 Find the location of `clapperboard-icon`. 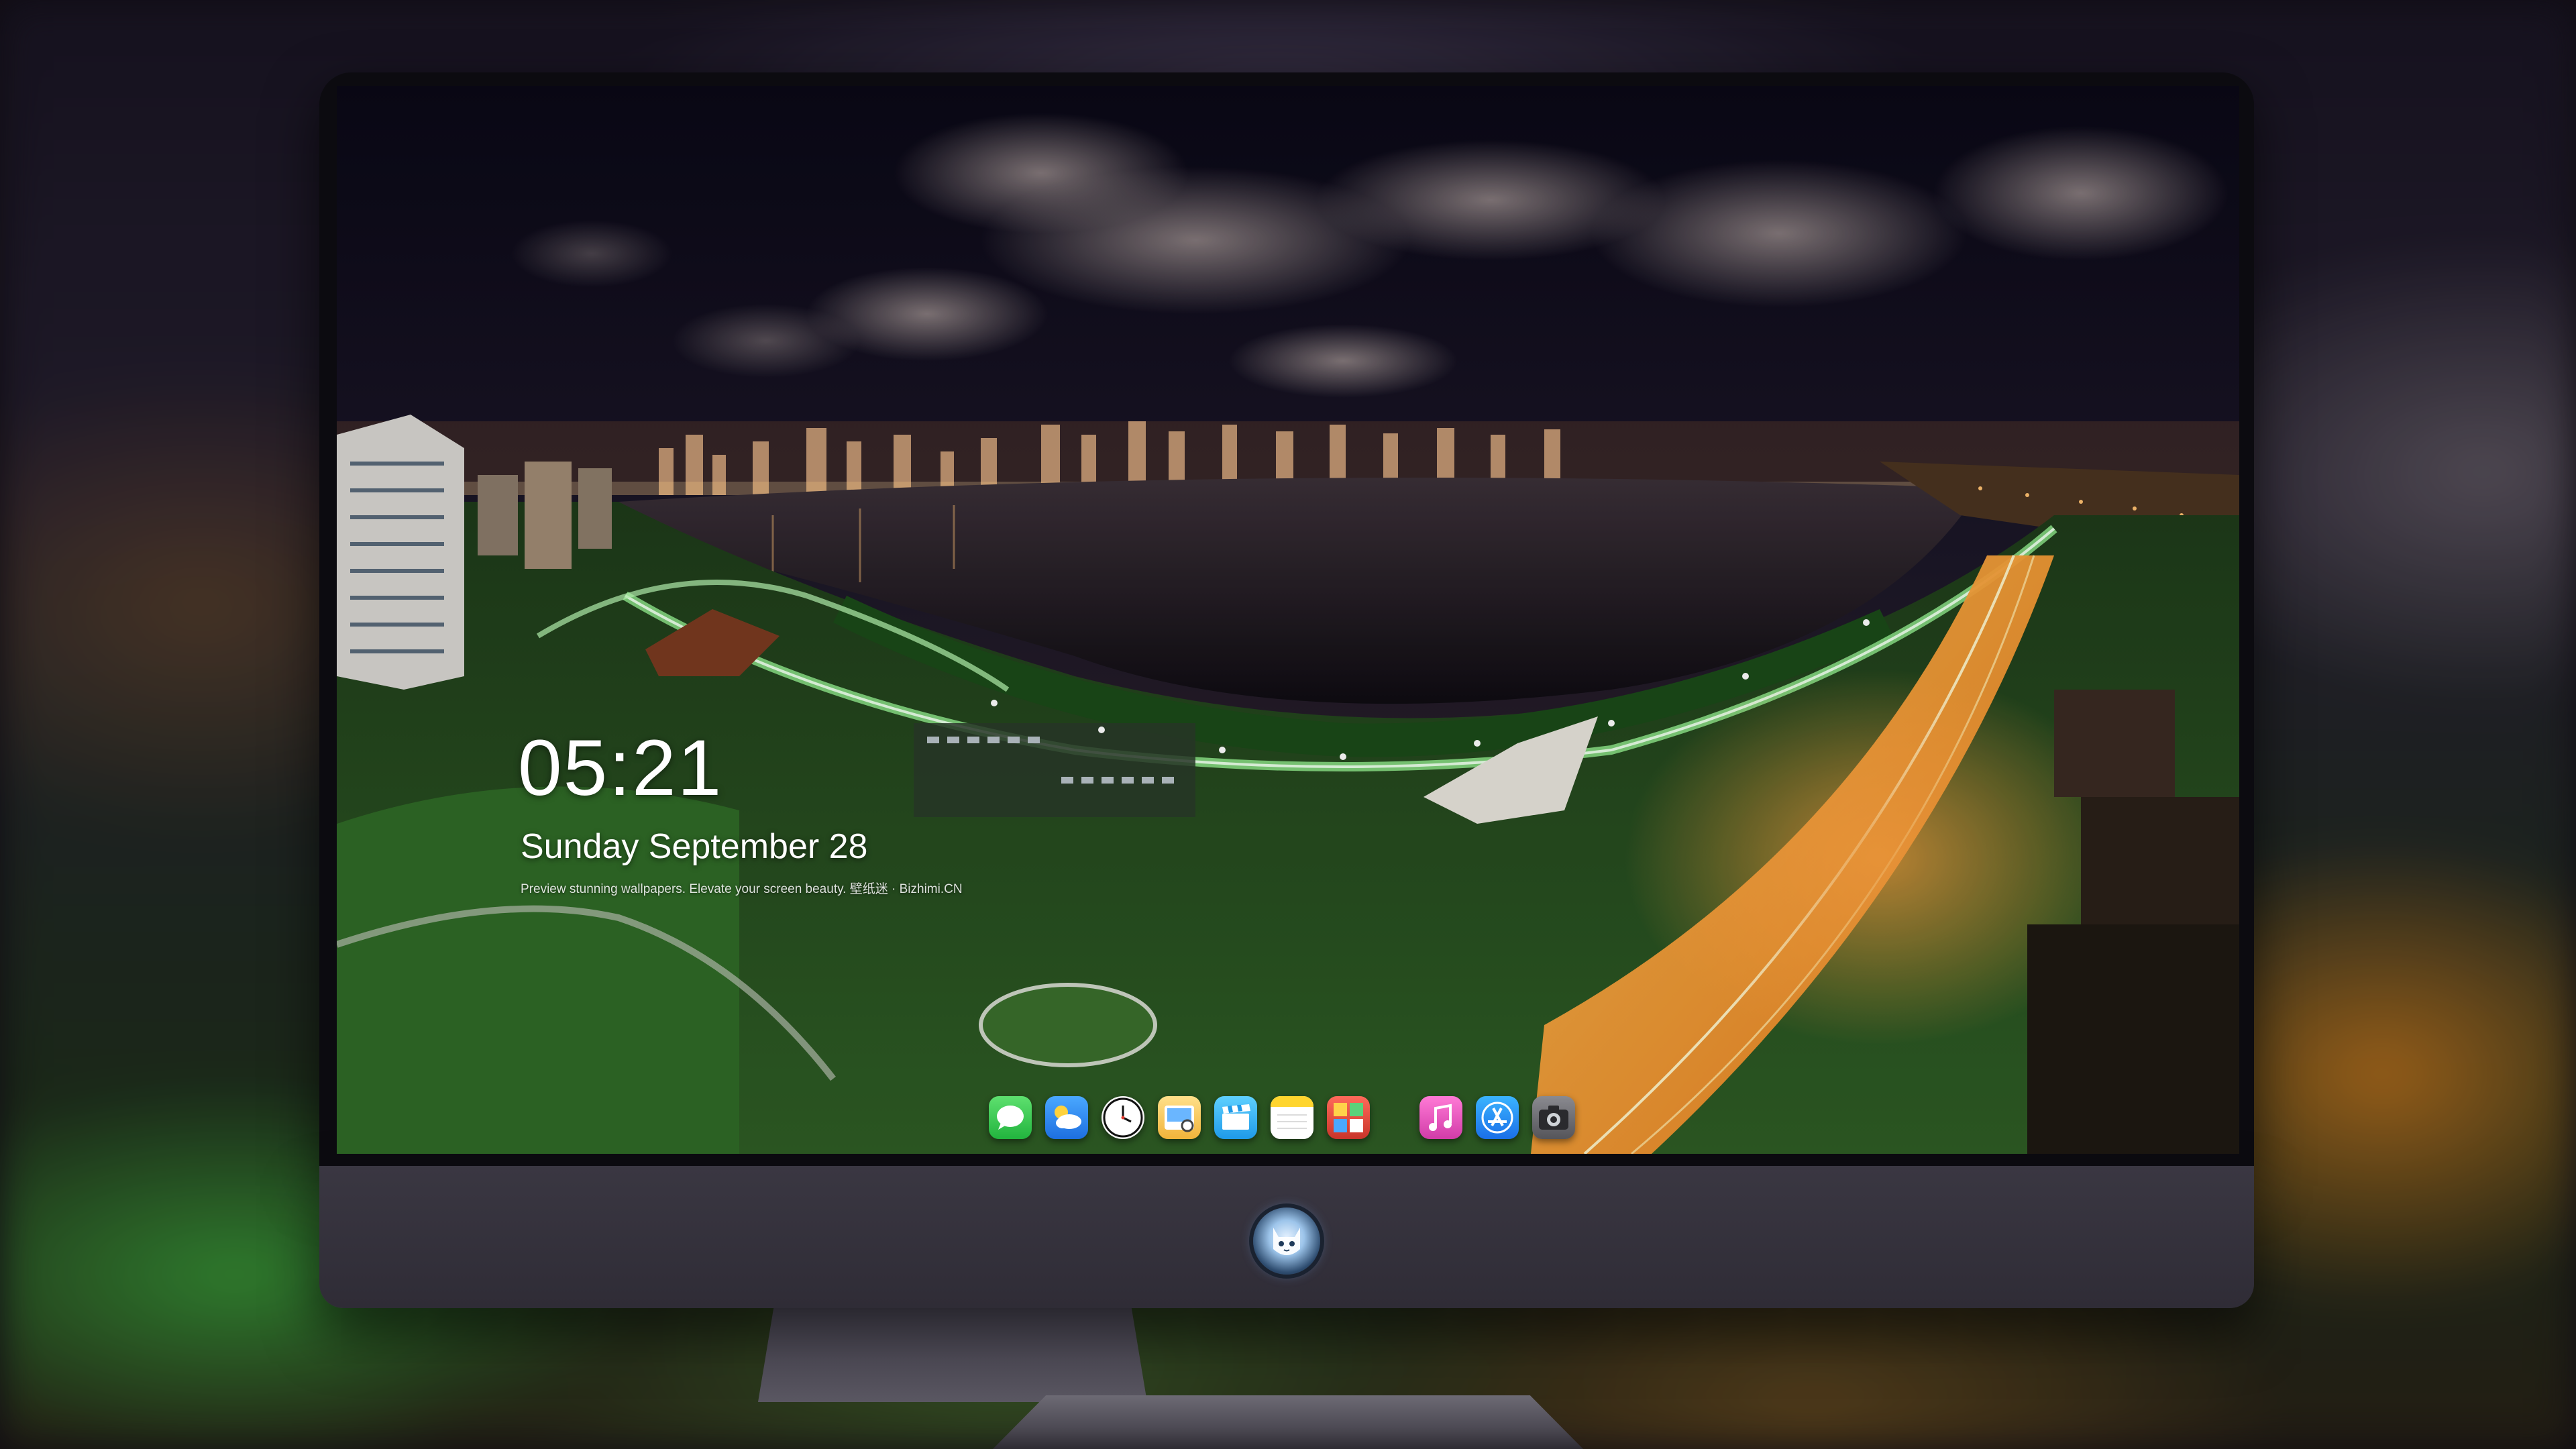

clapperboard-icon is located at coordinates (1235, 1117).